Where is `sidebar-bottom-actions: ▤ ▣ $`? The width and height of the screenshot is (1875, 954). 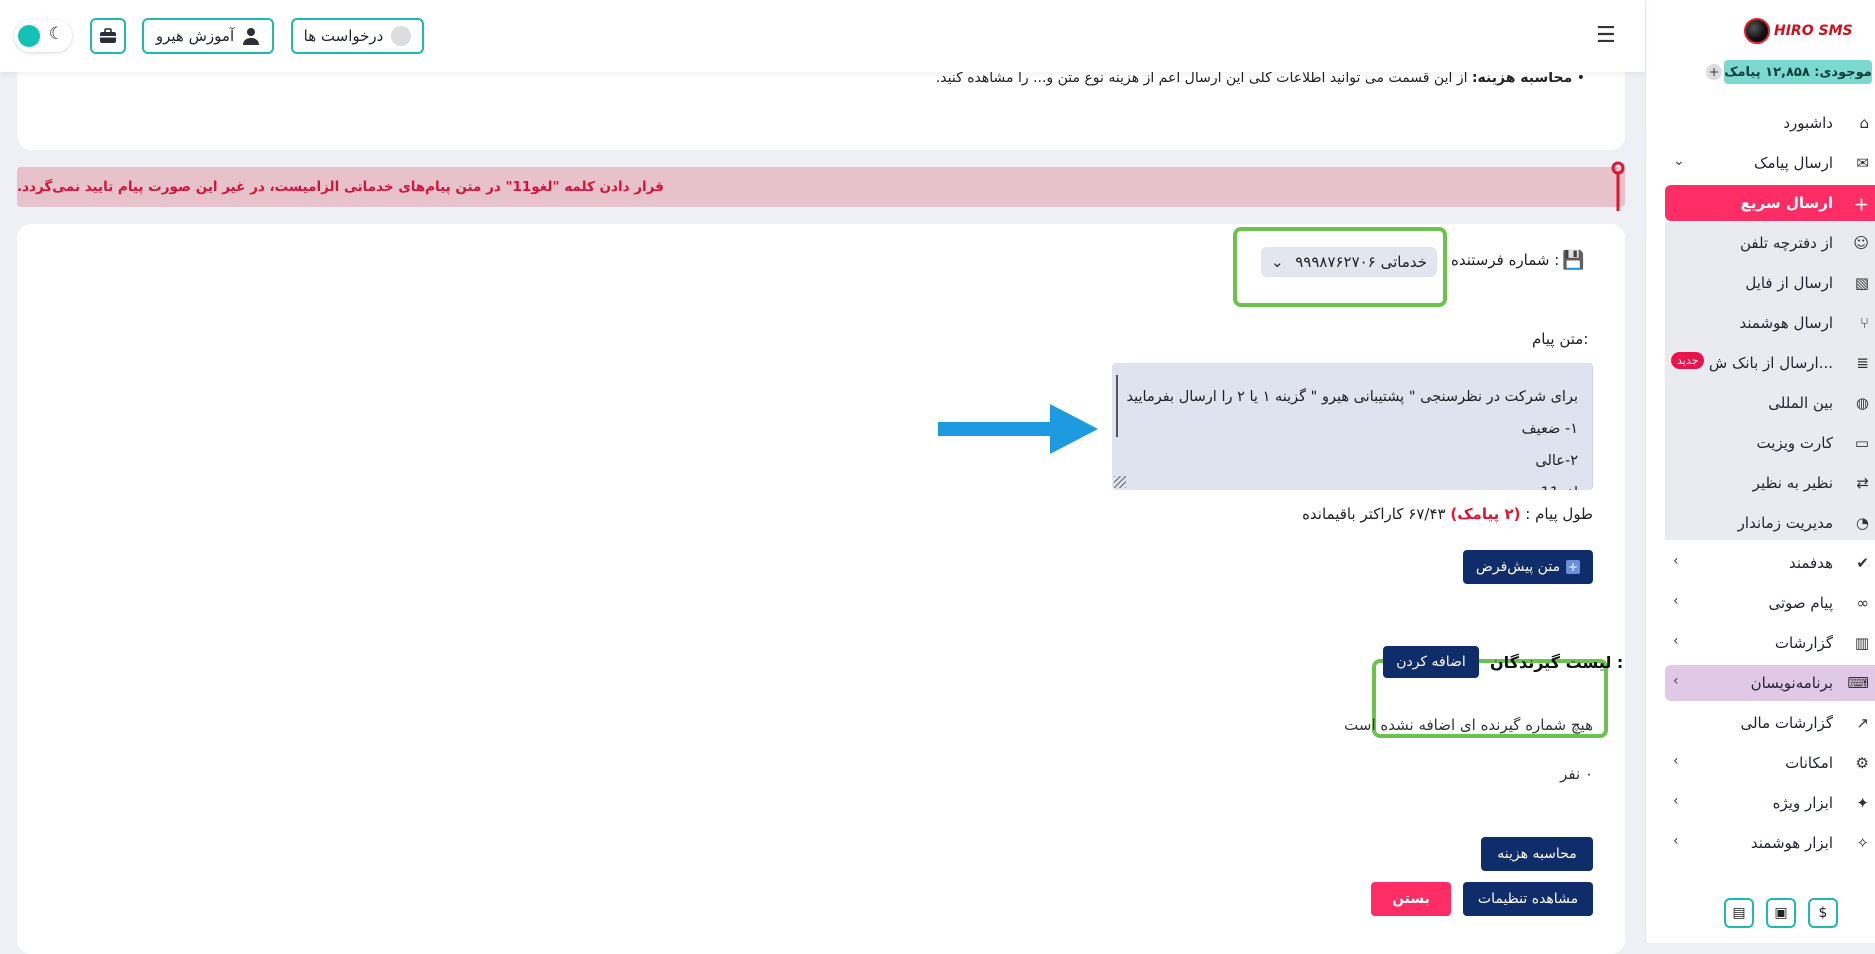 sidebar-bottom-actions: ▤ ▣ $ is located at coordinates (1781, 913).